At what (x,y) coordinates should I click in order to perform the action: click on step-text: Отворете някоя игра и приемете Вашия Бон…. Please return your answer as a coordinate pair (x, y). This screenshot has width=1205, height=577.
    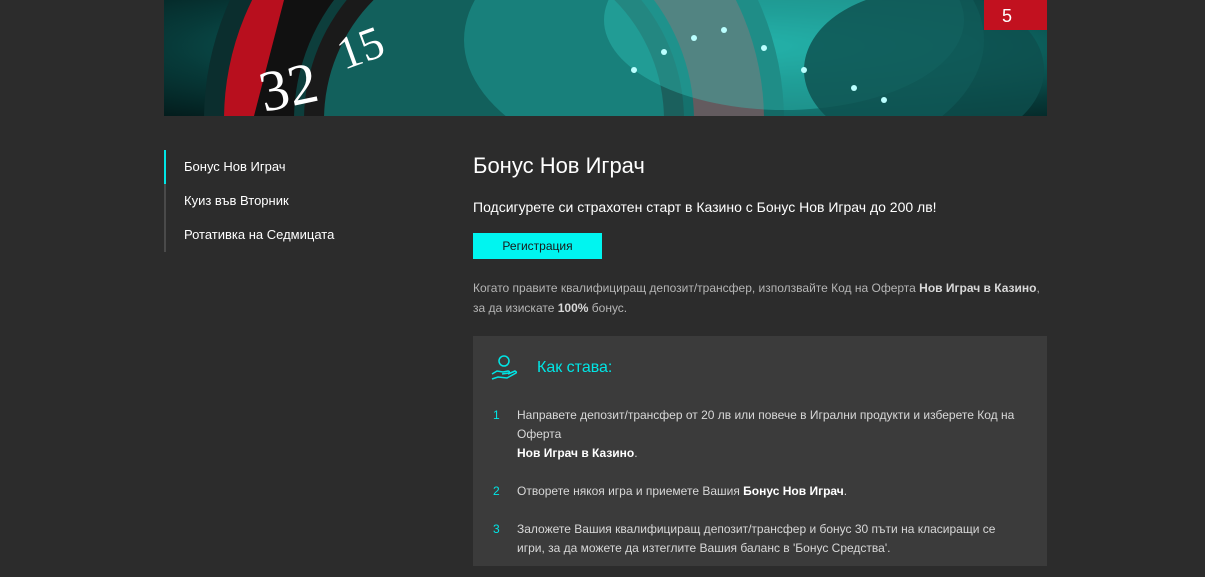
    Looking at the image, I should click on (682, 491).